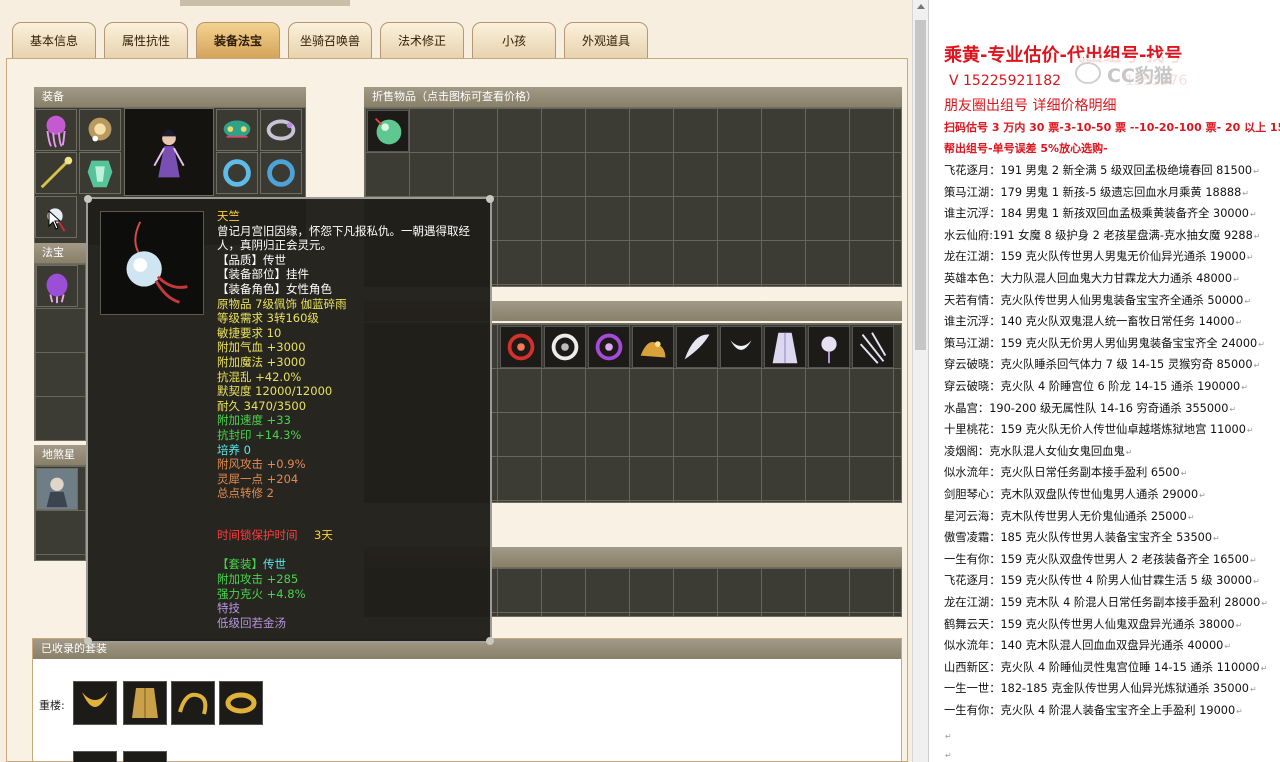 This screenshot has height=762, width=1280. Describe the element at coordinates (56, 130) in the screenshot. I see `equip-slot-helmet` at that location.